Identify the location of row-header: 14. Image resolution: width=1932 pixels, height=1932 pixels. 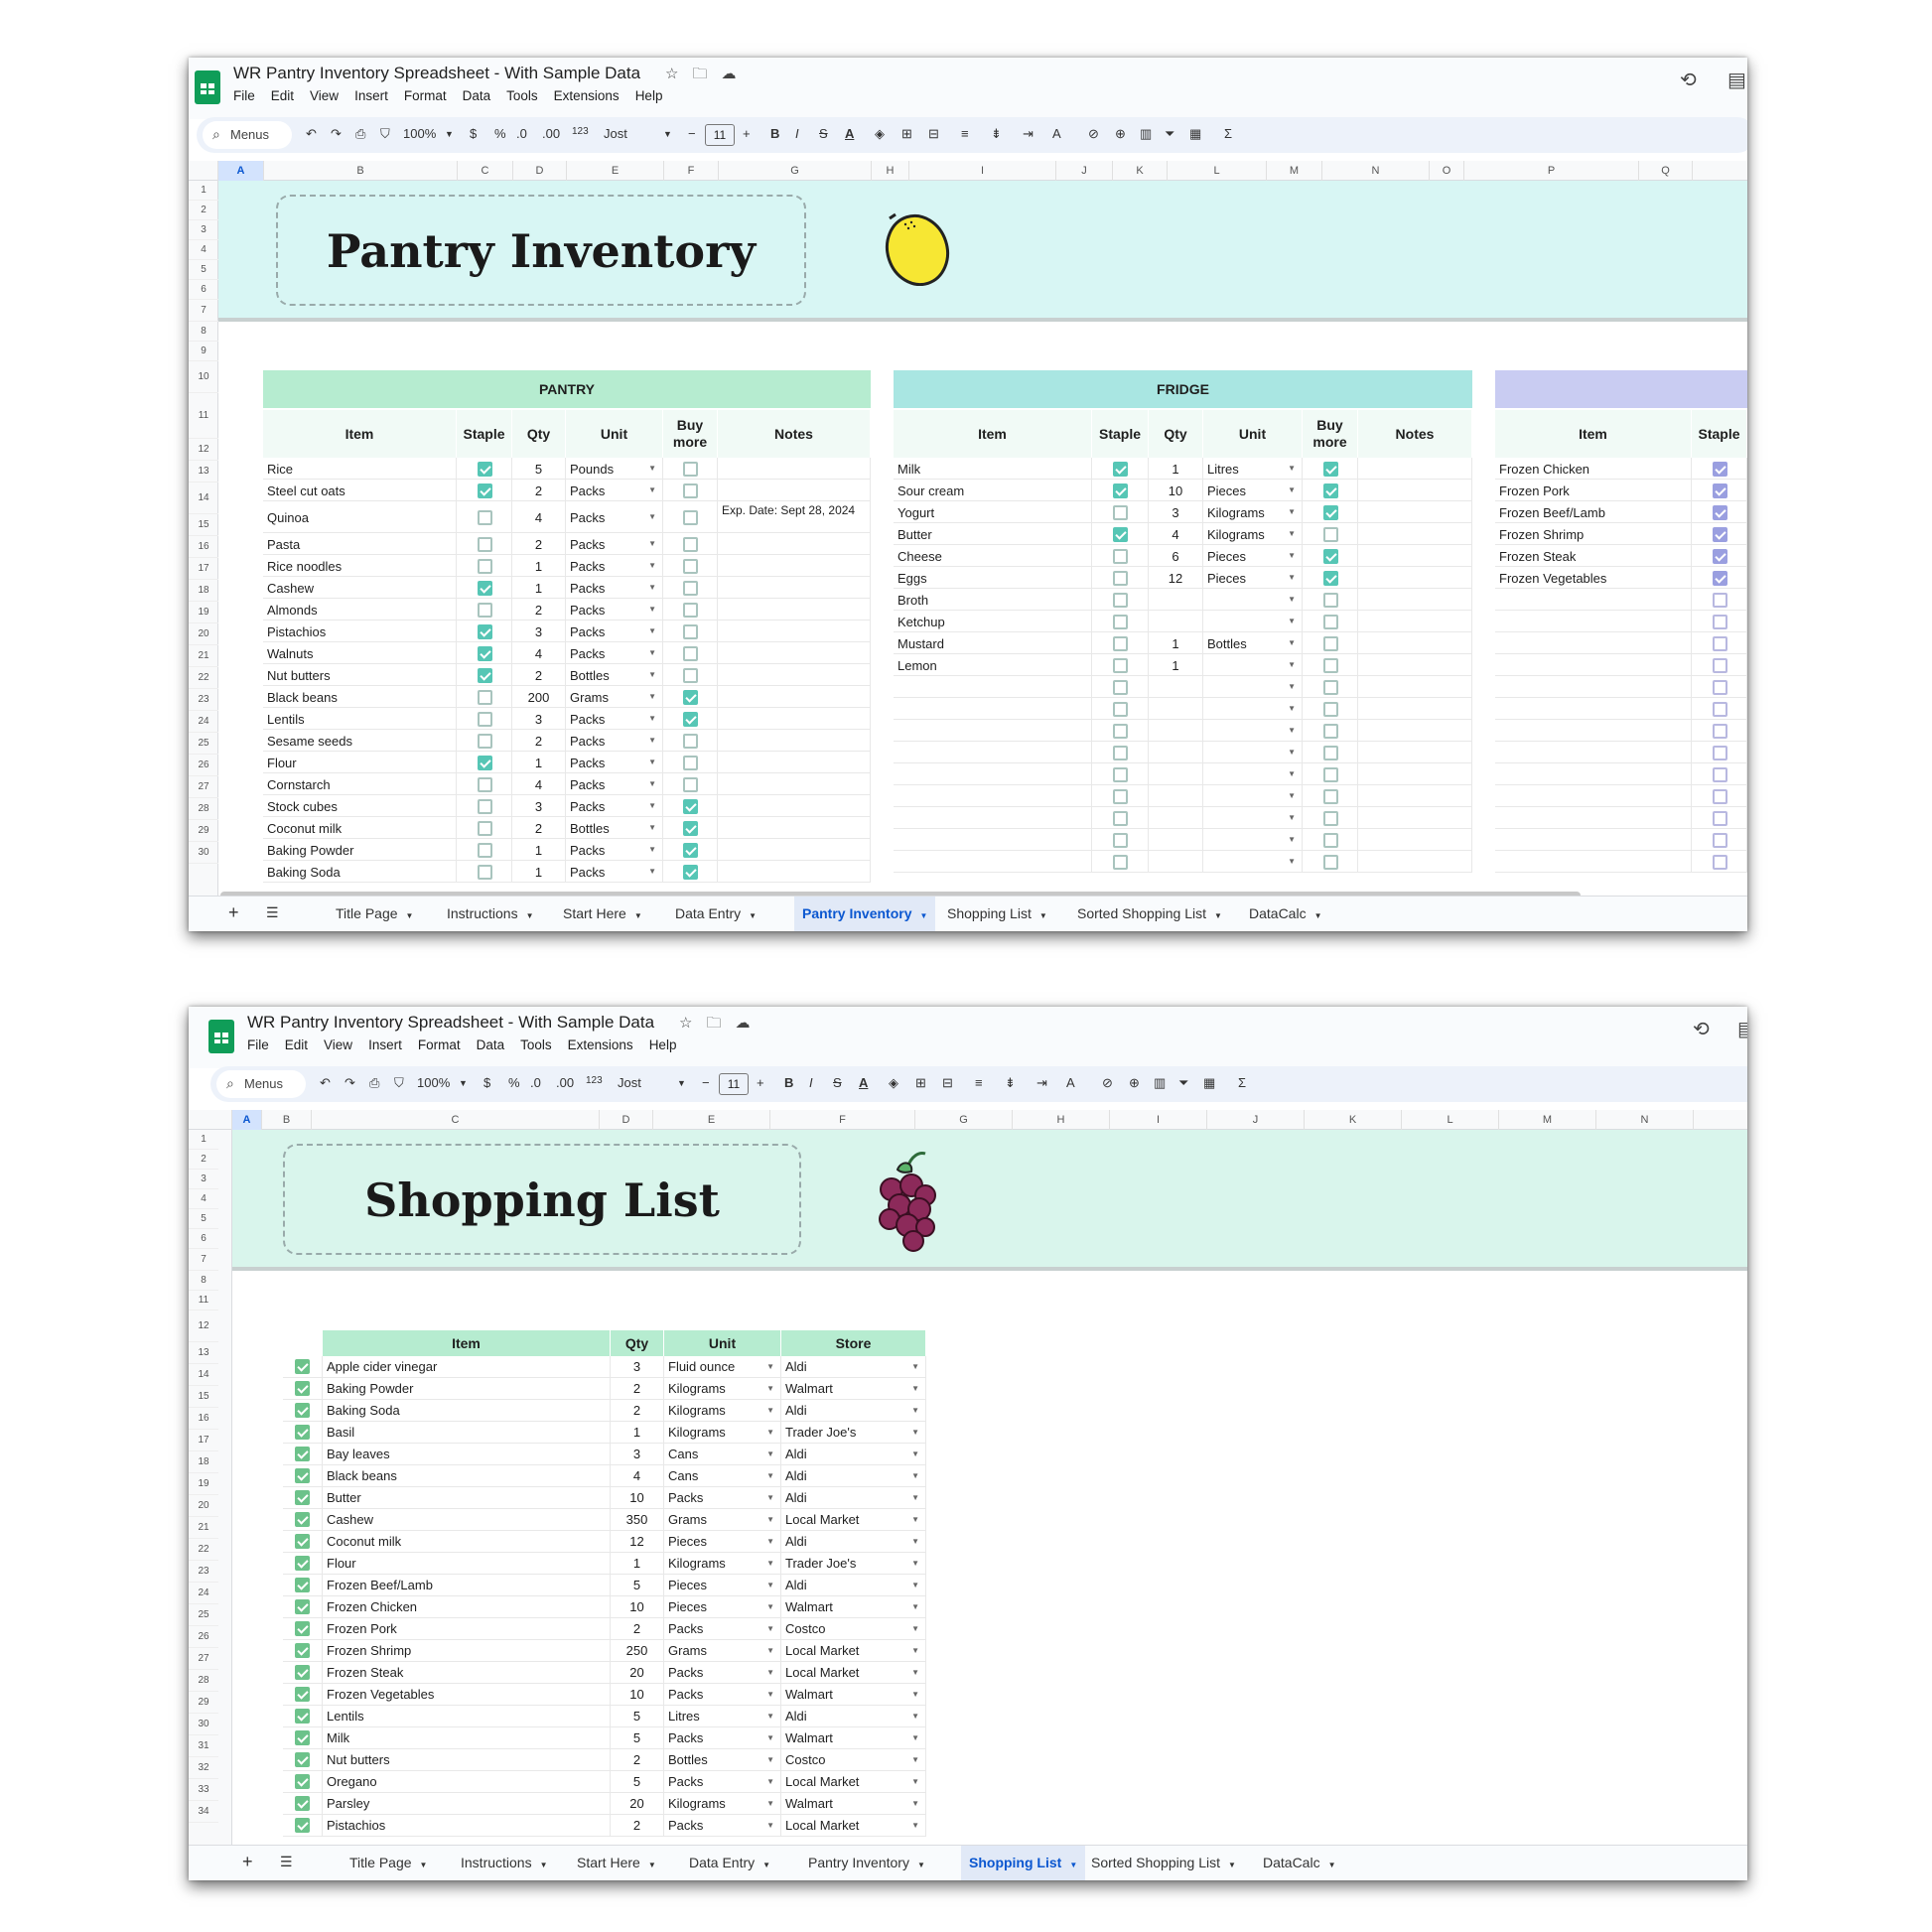
(204, 499).